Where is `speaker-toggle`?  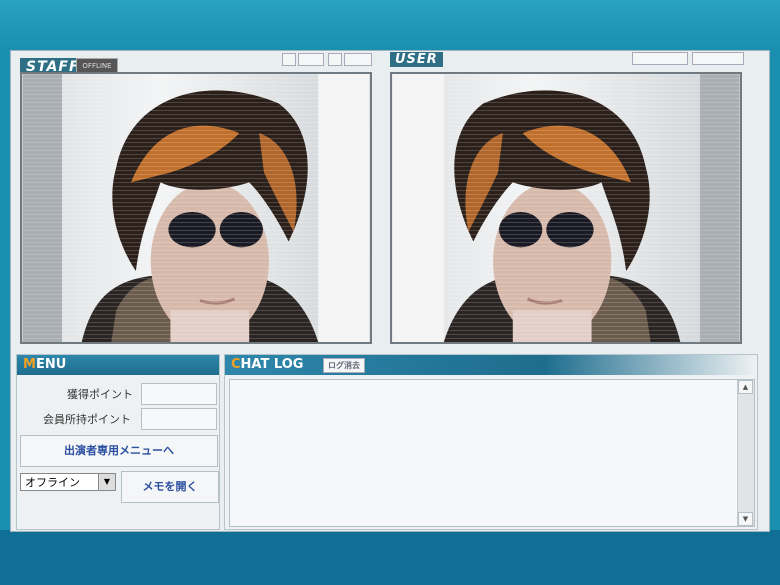 speaker-toggle is located at coordinates (358, 59).